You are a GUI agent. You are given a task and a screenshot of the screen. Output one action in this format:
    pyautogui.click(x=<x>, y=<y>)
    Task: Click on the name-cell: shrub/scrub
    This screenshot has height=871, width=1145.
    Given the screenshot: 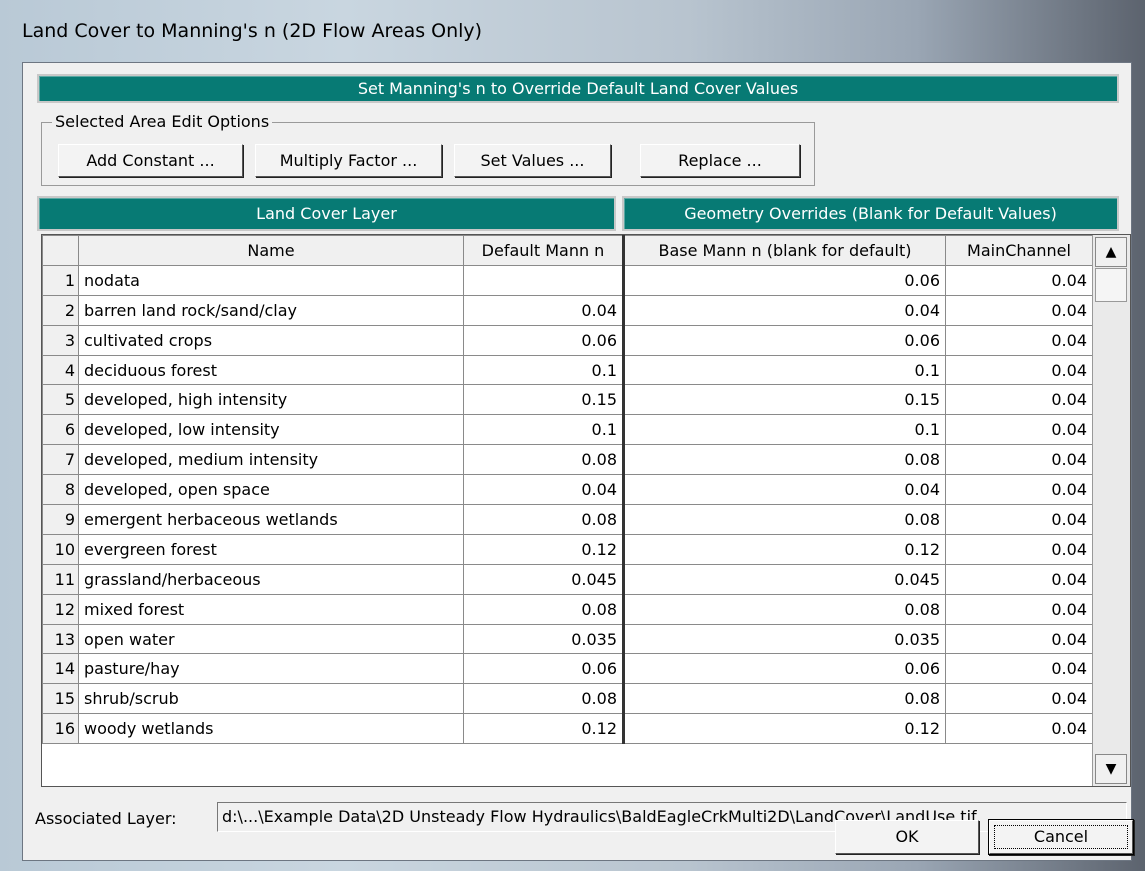 What is the action you would take?
    pyautogui.click(x=271, y=699)
    